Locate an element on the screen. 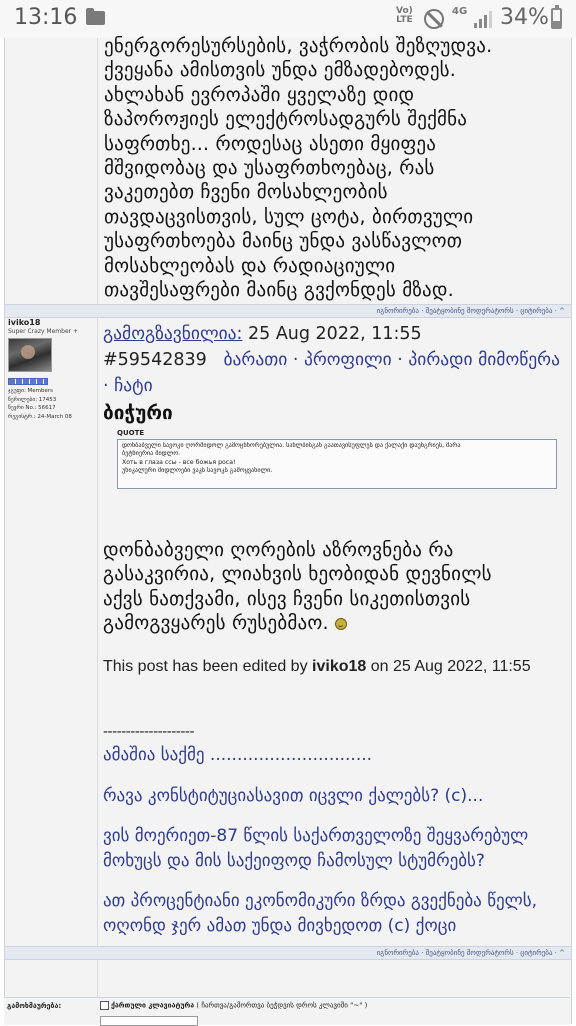  author-posts: წერილები: 17453 is located at coordinates (32, 399).